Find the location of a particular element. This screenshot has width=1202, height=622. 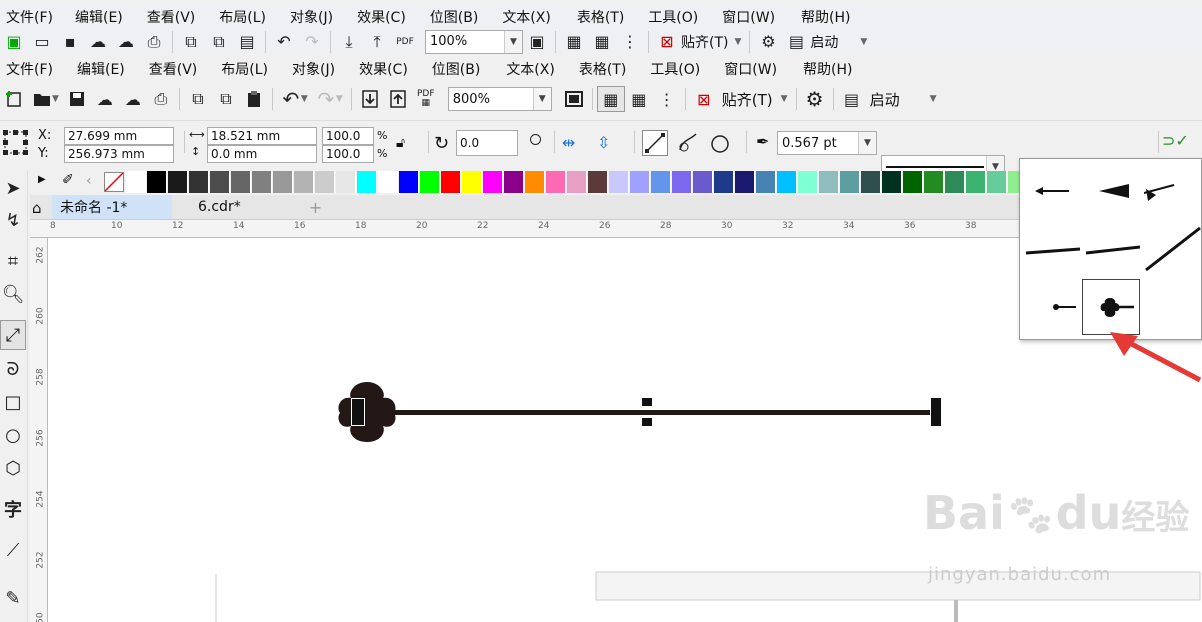

mirror-vertical-icon: ⇳ is located at coordinates (603, 142).